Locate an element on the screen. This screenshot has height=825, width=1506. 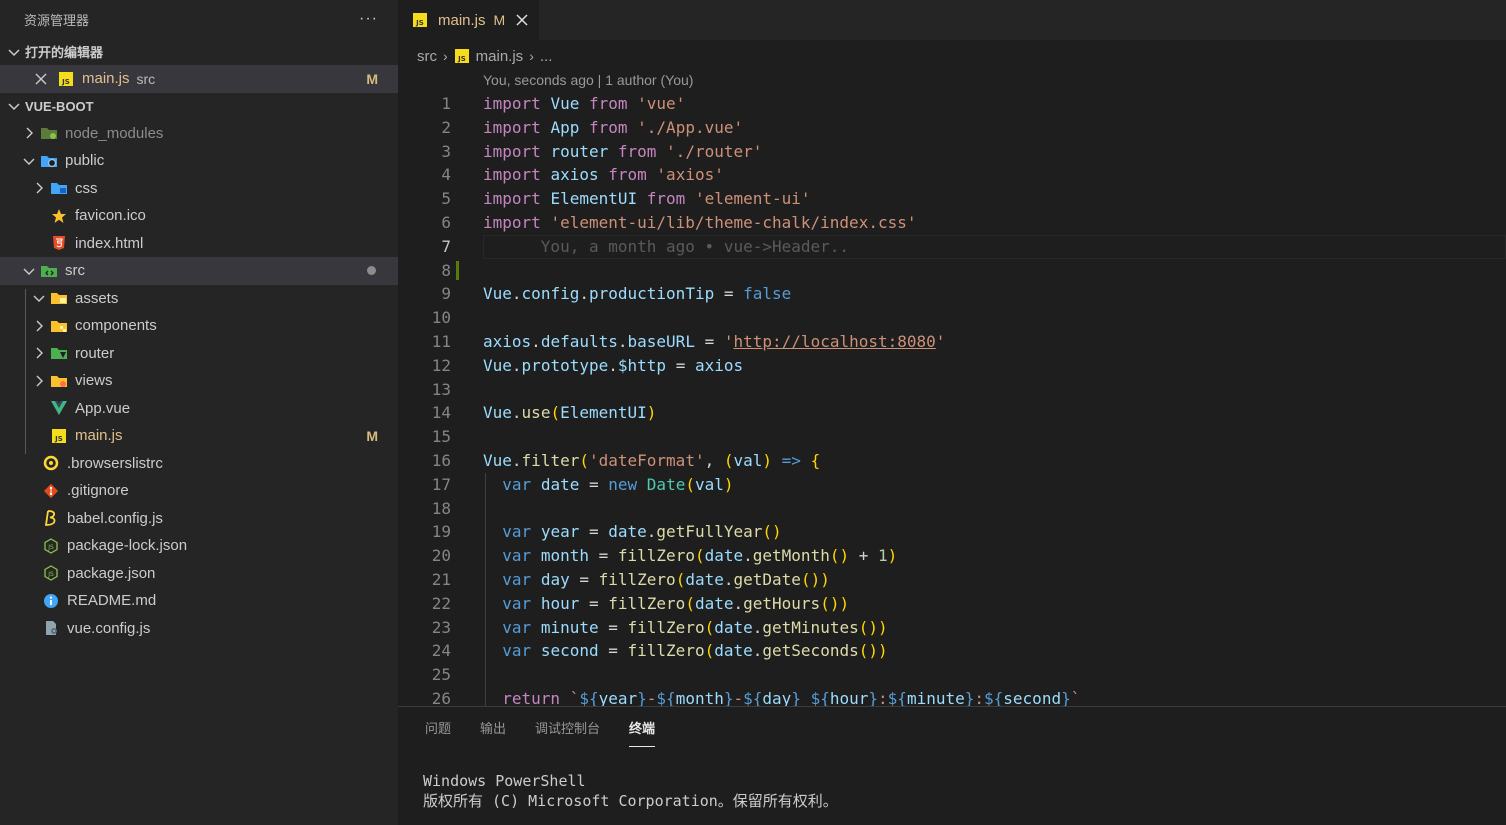
code-line: 3 import router from './router' is located at coordinates (952, 152).